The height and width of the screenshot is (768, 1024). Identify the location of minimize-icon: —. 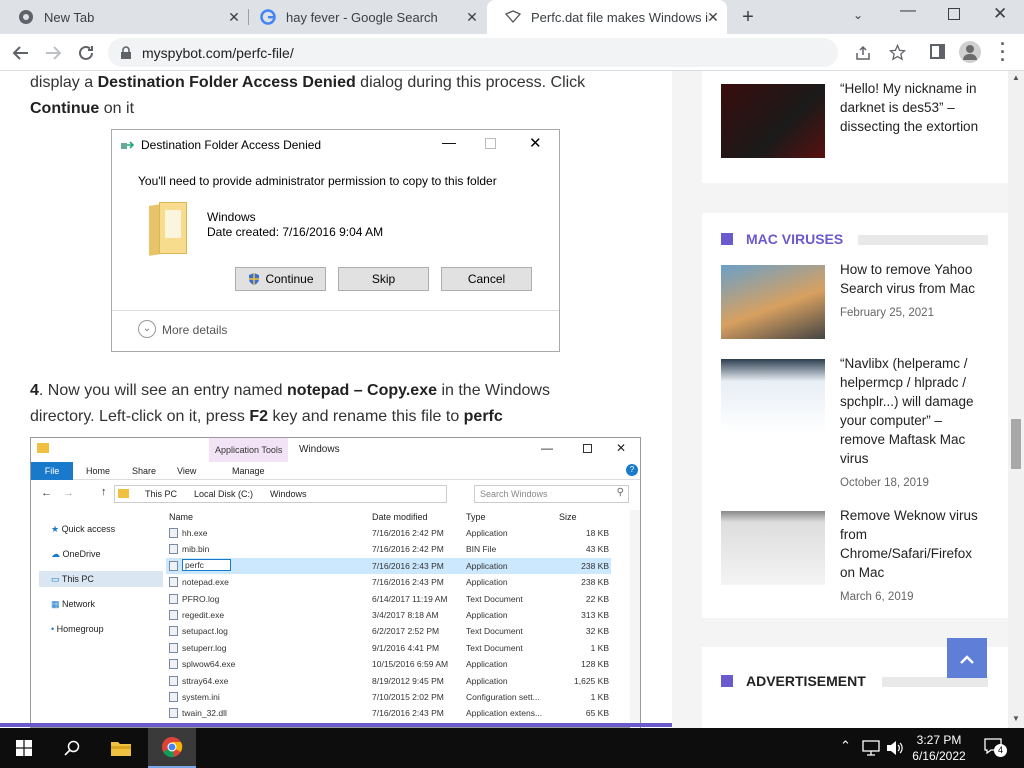
(910, 14).